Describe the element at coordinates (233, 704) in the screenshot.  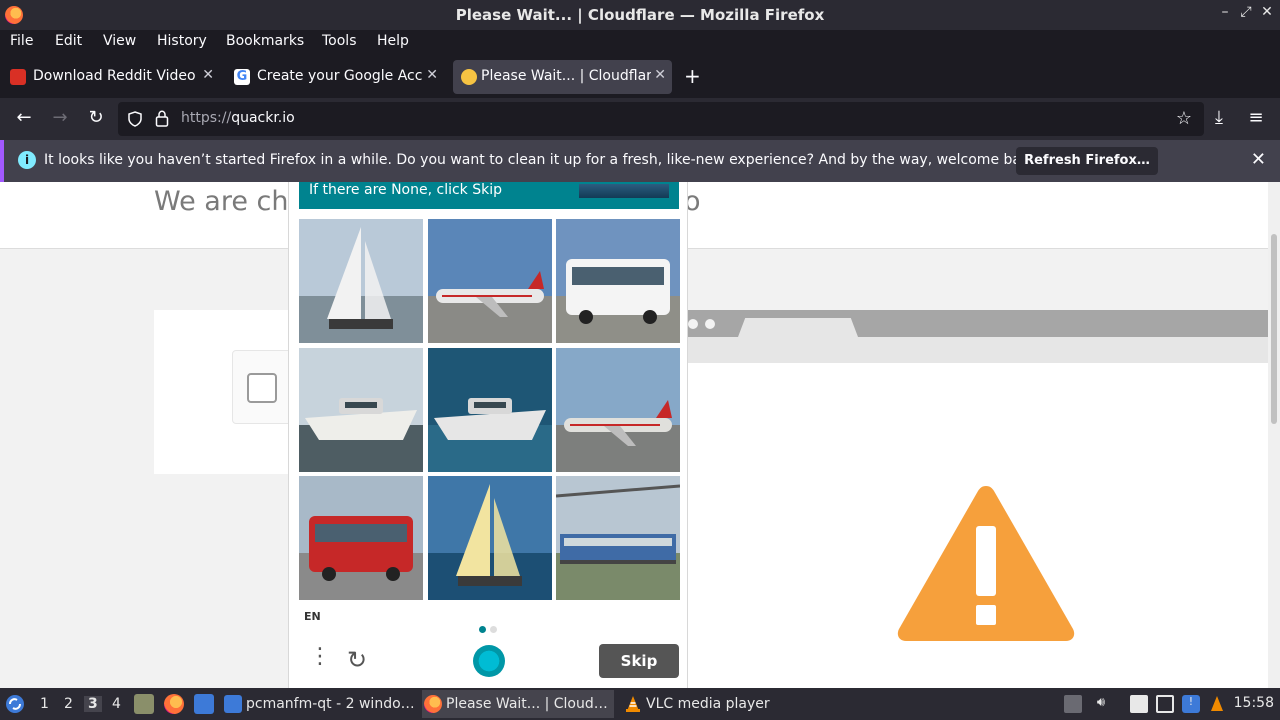
I see `folder-icon` at that location.